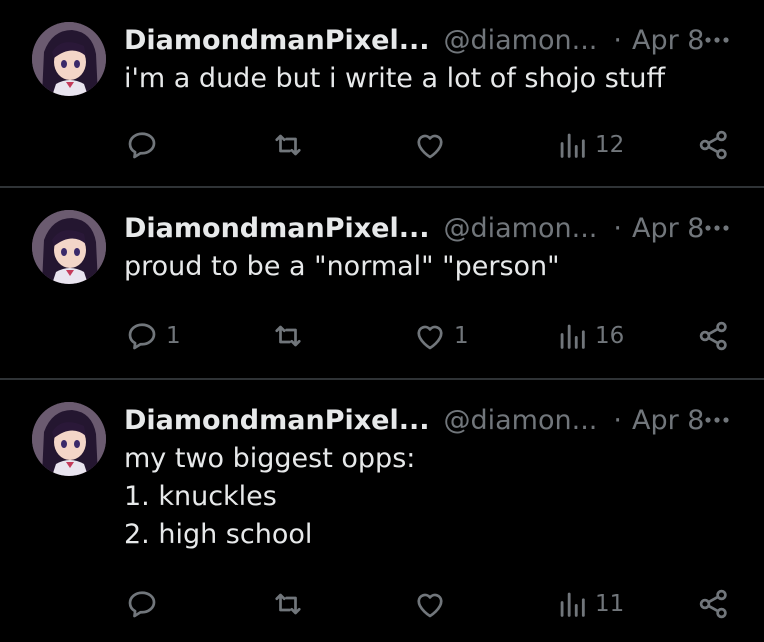  Describe the element at coordinates (589, 336) in the screenshot. I see `views-button: 16` at that location.